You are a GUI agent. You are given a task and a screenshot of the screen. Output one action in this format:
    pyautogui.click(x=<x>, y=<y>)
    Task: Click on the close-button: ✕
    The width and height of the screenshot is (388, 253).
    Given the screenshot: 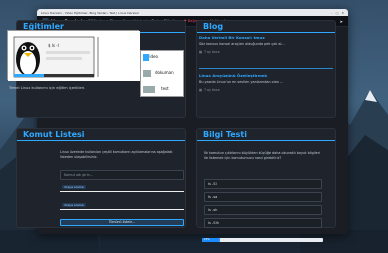 What is the action you would take?
    pyautogui.click(x=342, y=13)
    